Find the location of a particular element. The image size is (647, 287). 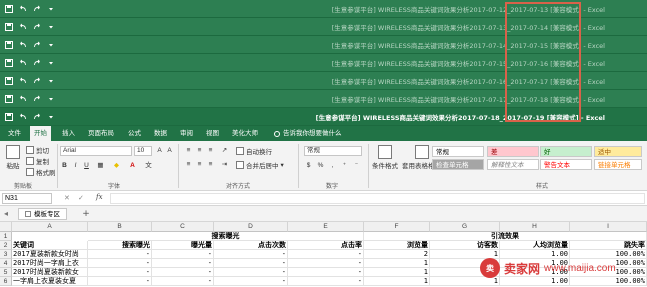

currency-icon: $ is located at coordinates (308, 165).